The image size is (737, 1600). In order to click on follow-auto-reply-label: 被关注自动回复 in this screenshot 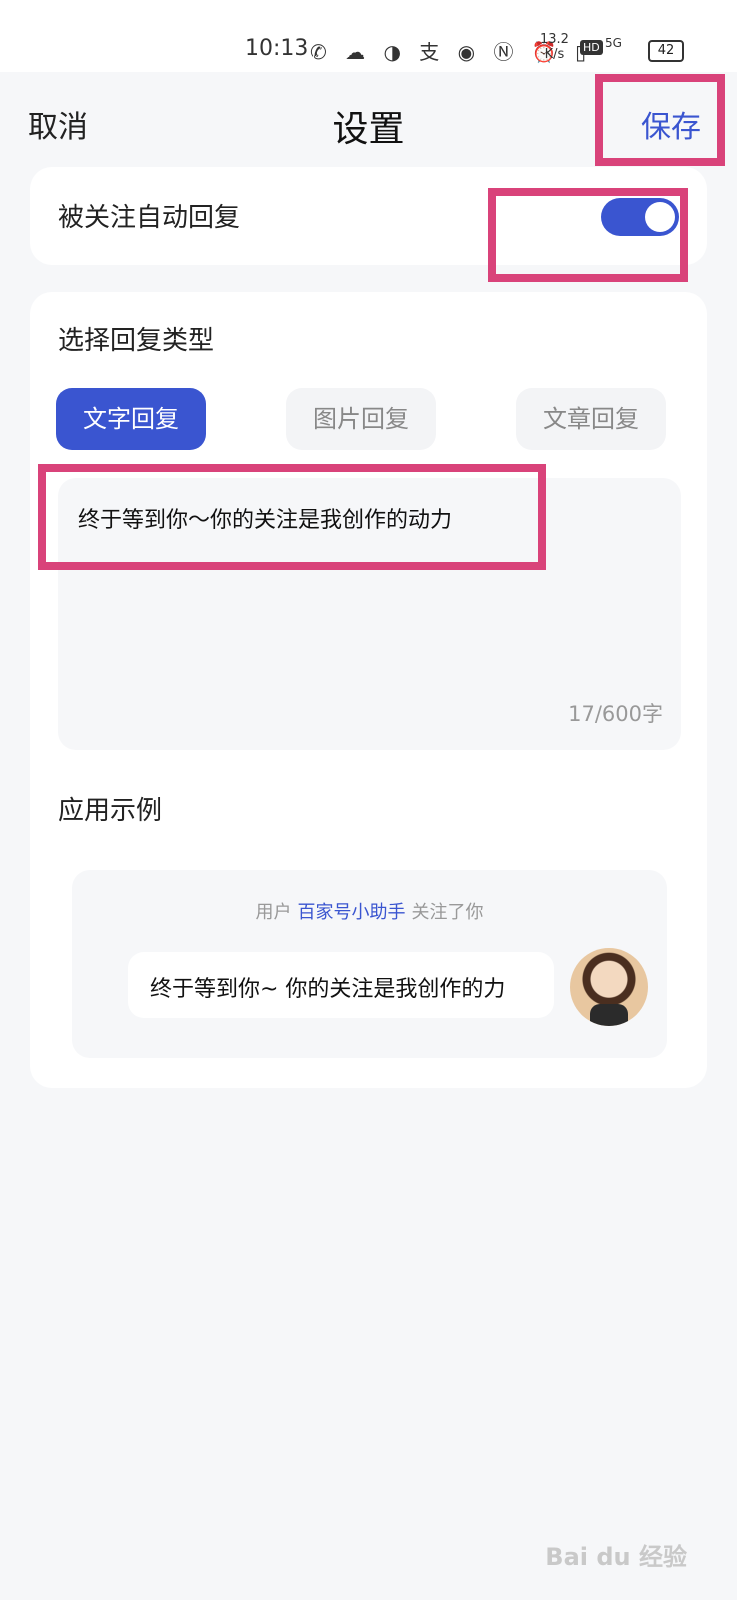, I will do `click(149, 218)`.